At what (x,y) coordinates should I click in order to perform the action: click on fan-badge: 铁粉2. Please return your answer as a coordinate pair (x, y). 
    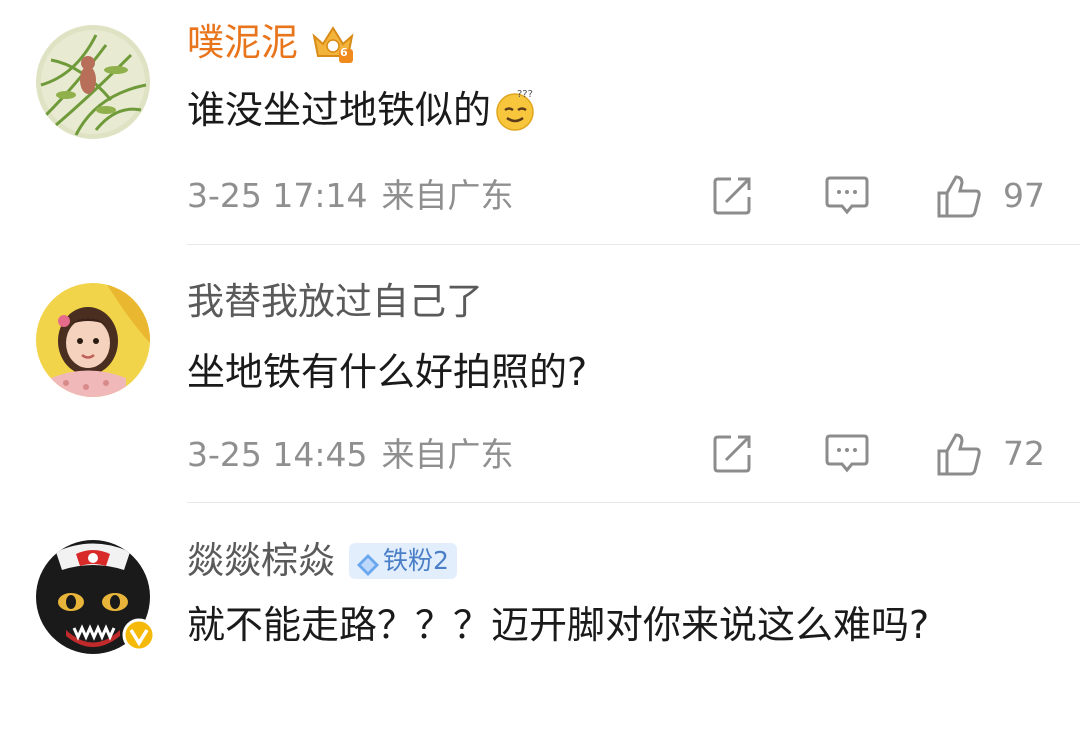
    Looking at the image, I should click on (403, 561).